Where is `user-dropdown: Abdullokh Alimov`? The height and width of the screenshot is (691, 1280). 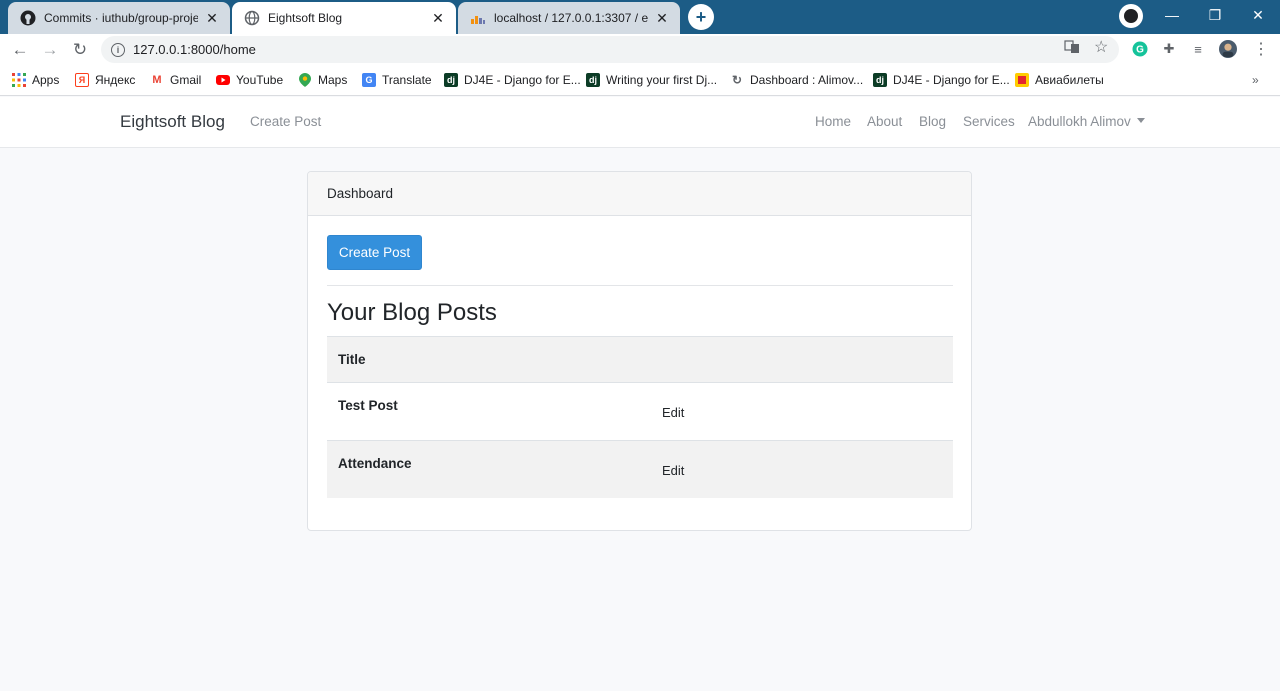
user-dropdown: Abdullokh Alimov is located at coordinates (1086, 121).